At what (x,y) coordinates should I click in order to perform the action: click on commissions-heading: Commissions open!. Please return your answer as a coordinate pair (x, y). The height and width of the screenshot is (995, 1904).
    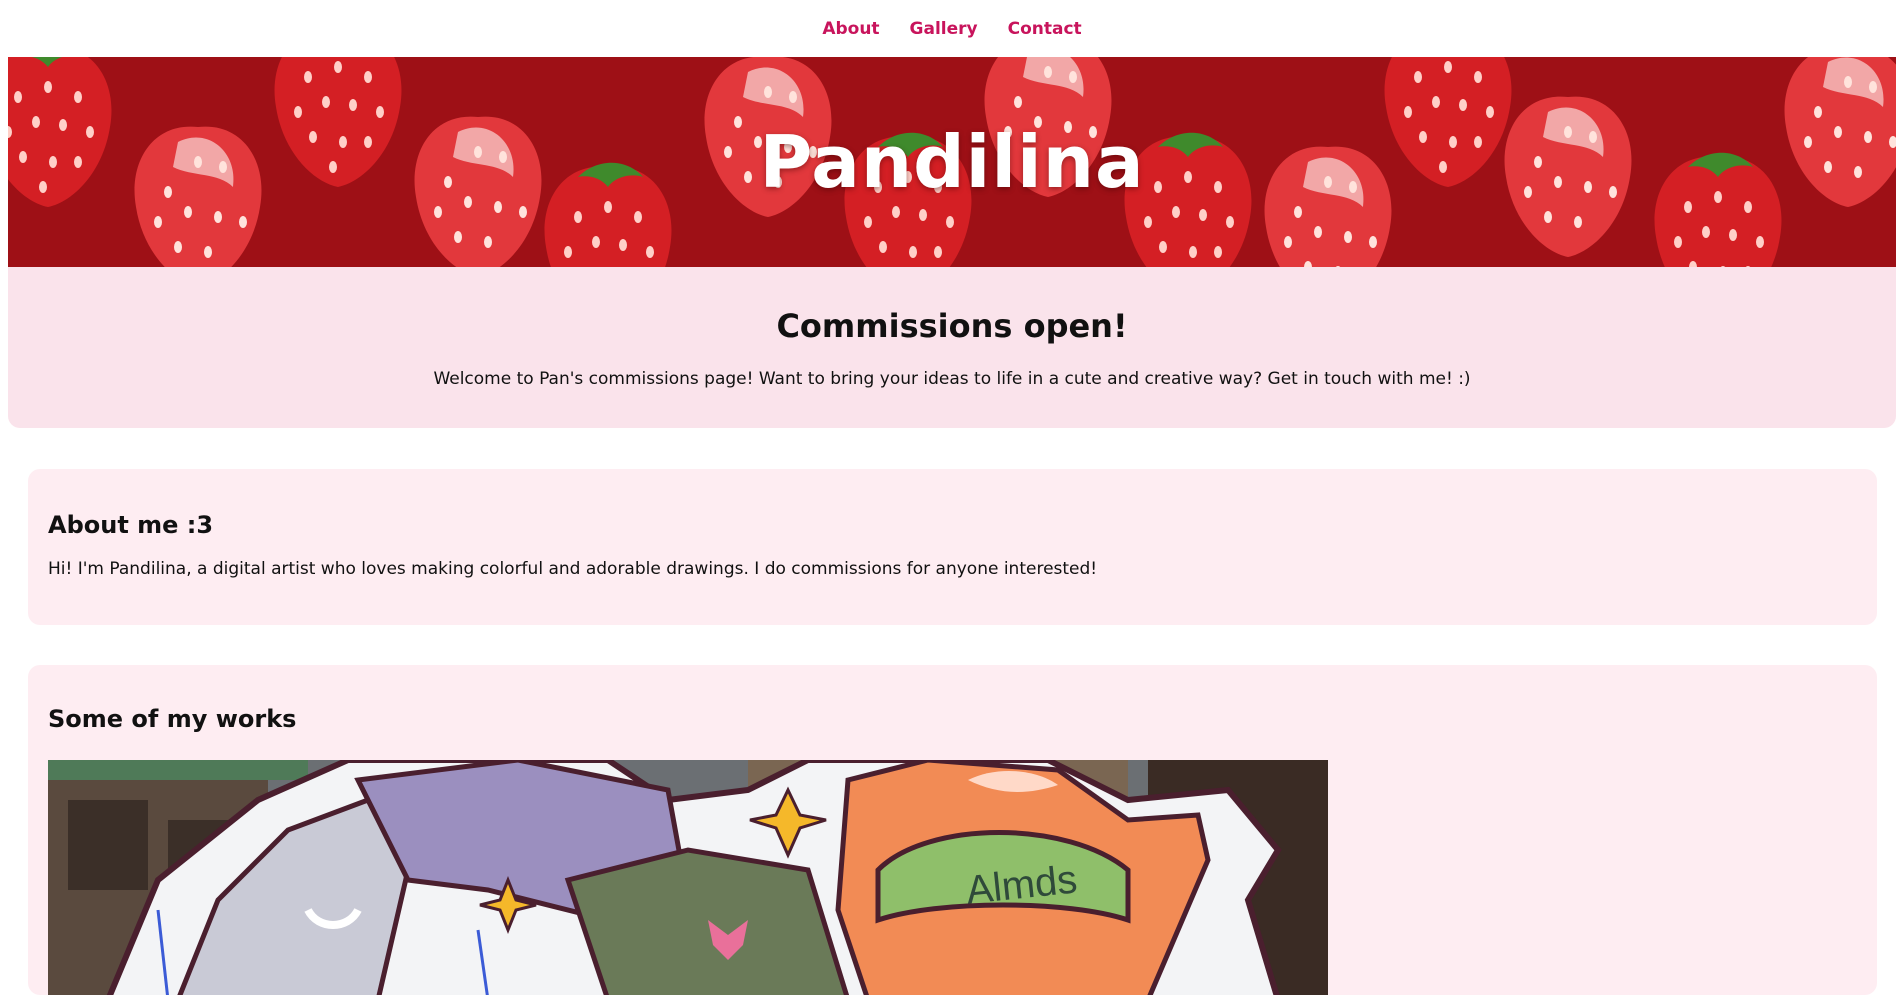
    Looking at the image, I should click on (952, 326).